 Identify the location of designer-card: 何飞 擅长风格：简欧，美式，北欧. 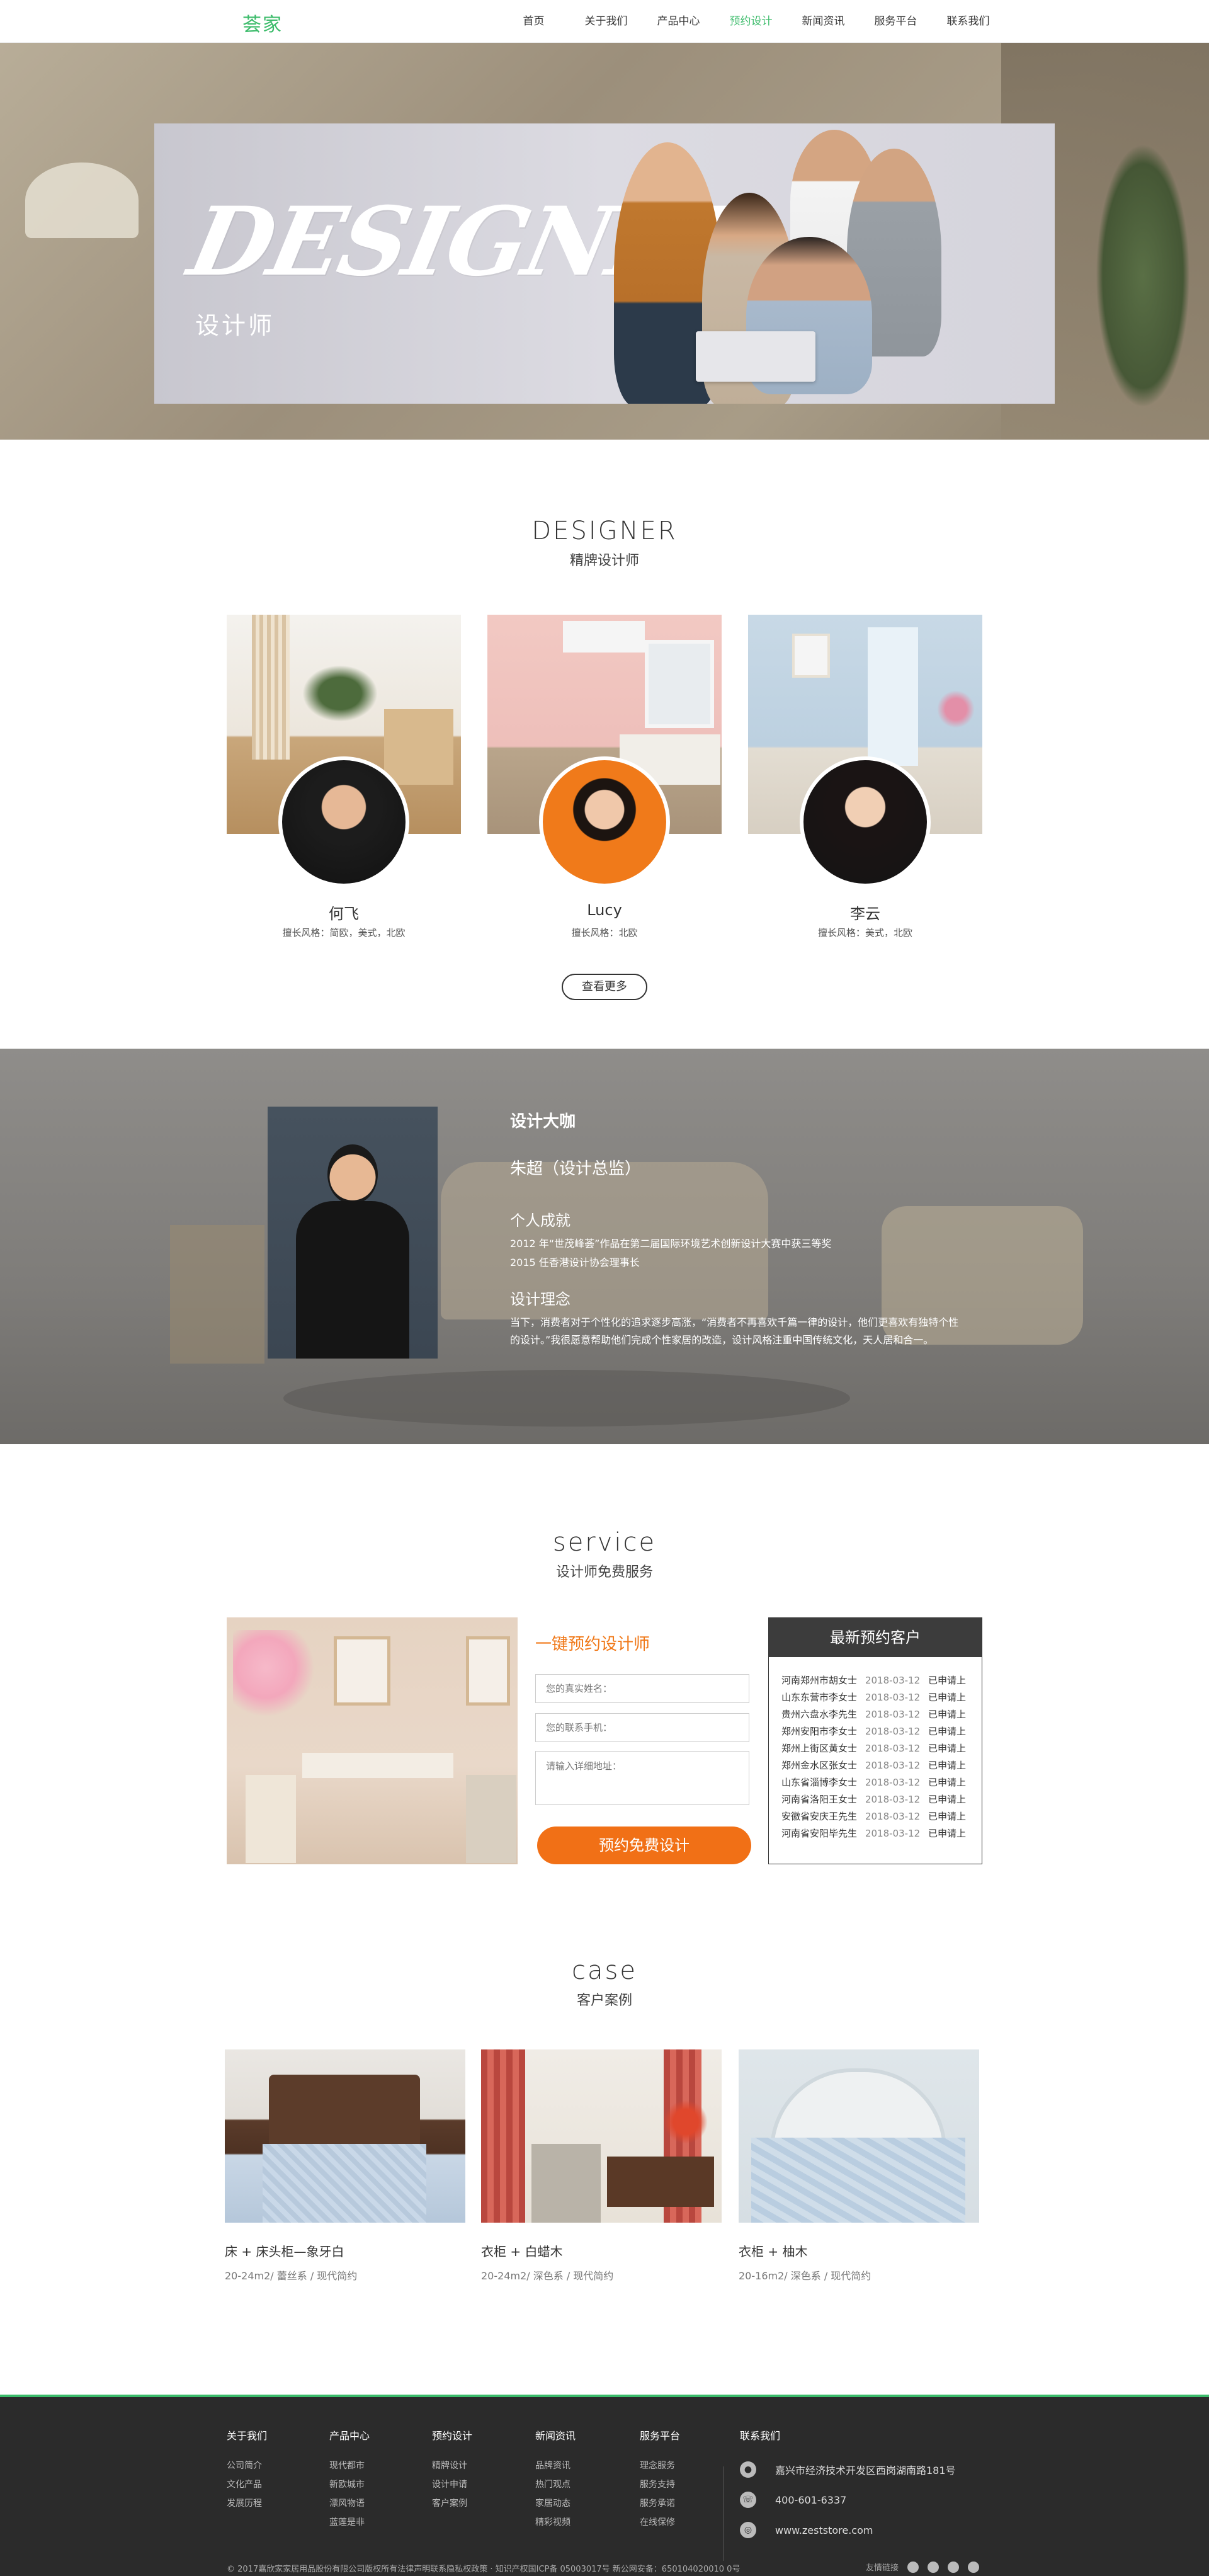
(344, 778).